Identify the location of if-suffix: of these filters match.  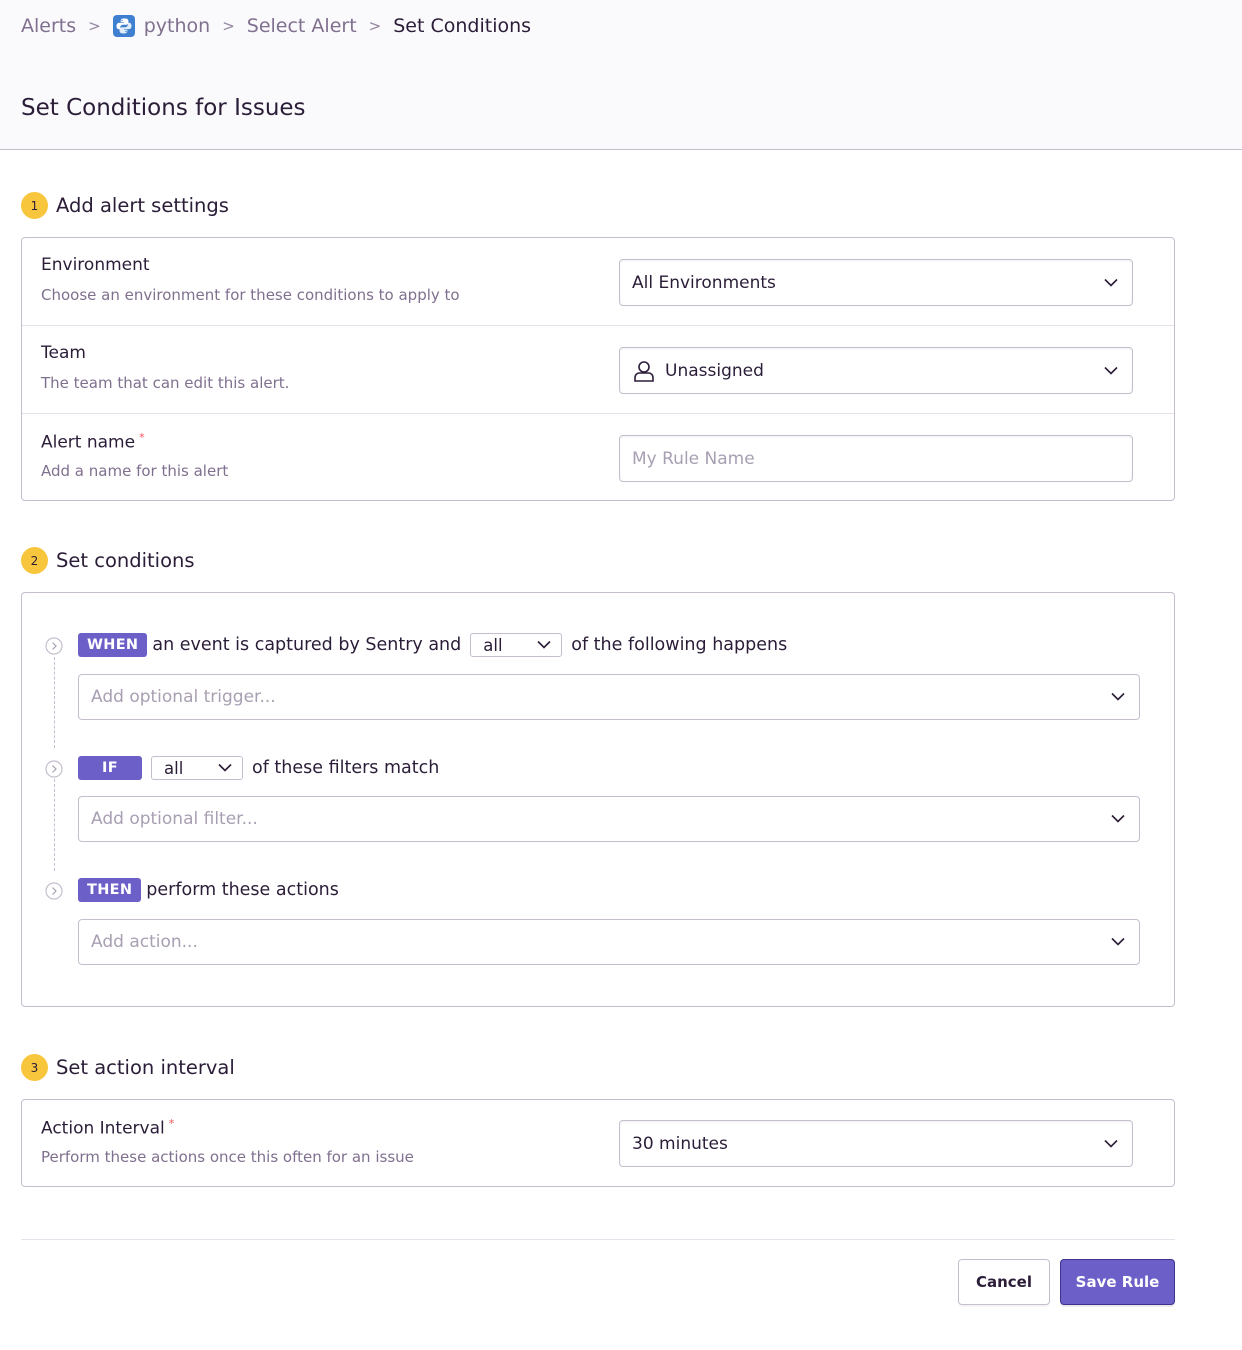
(346, 768).